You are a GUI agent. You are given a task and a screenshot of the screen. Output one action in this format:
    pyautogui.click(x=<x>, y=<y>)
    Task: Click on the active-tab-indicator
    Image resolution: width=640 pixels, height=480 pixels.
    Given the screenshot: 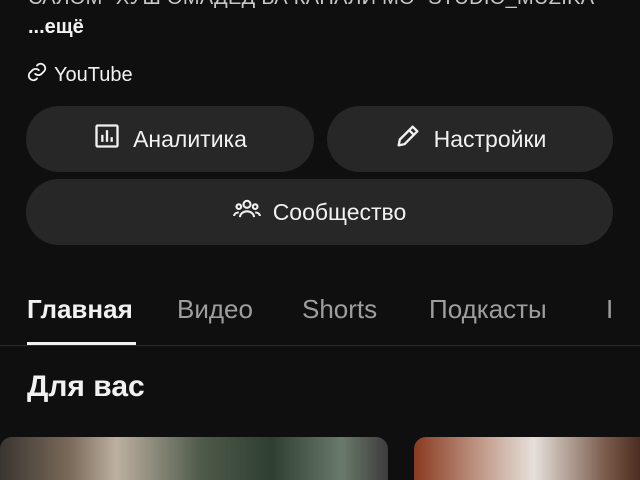 What is the action you would take?
    pyautogui.click(x=81, y=343)
    